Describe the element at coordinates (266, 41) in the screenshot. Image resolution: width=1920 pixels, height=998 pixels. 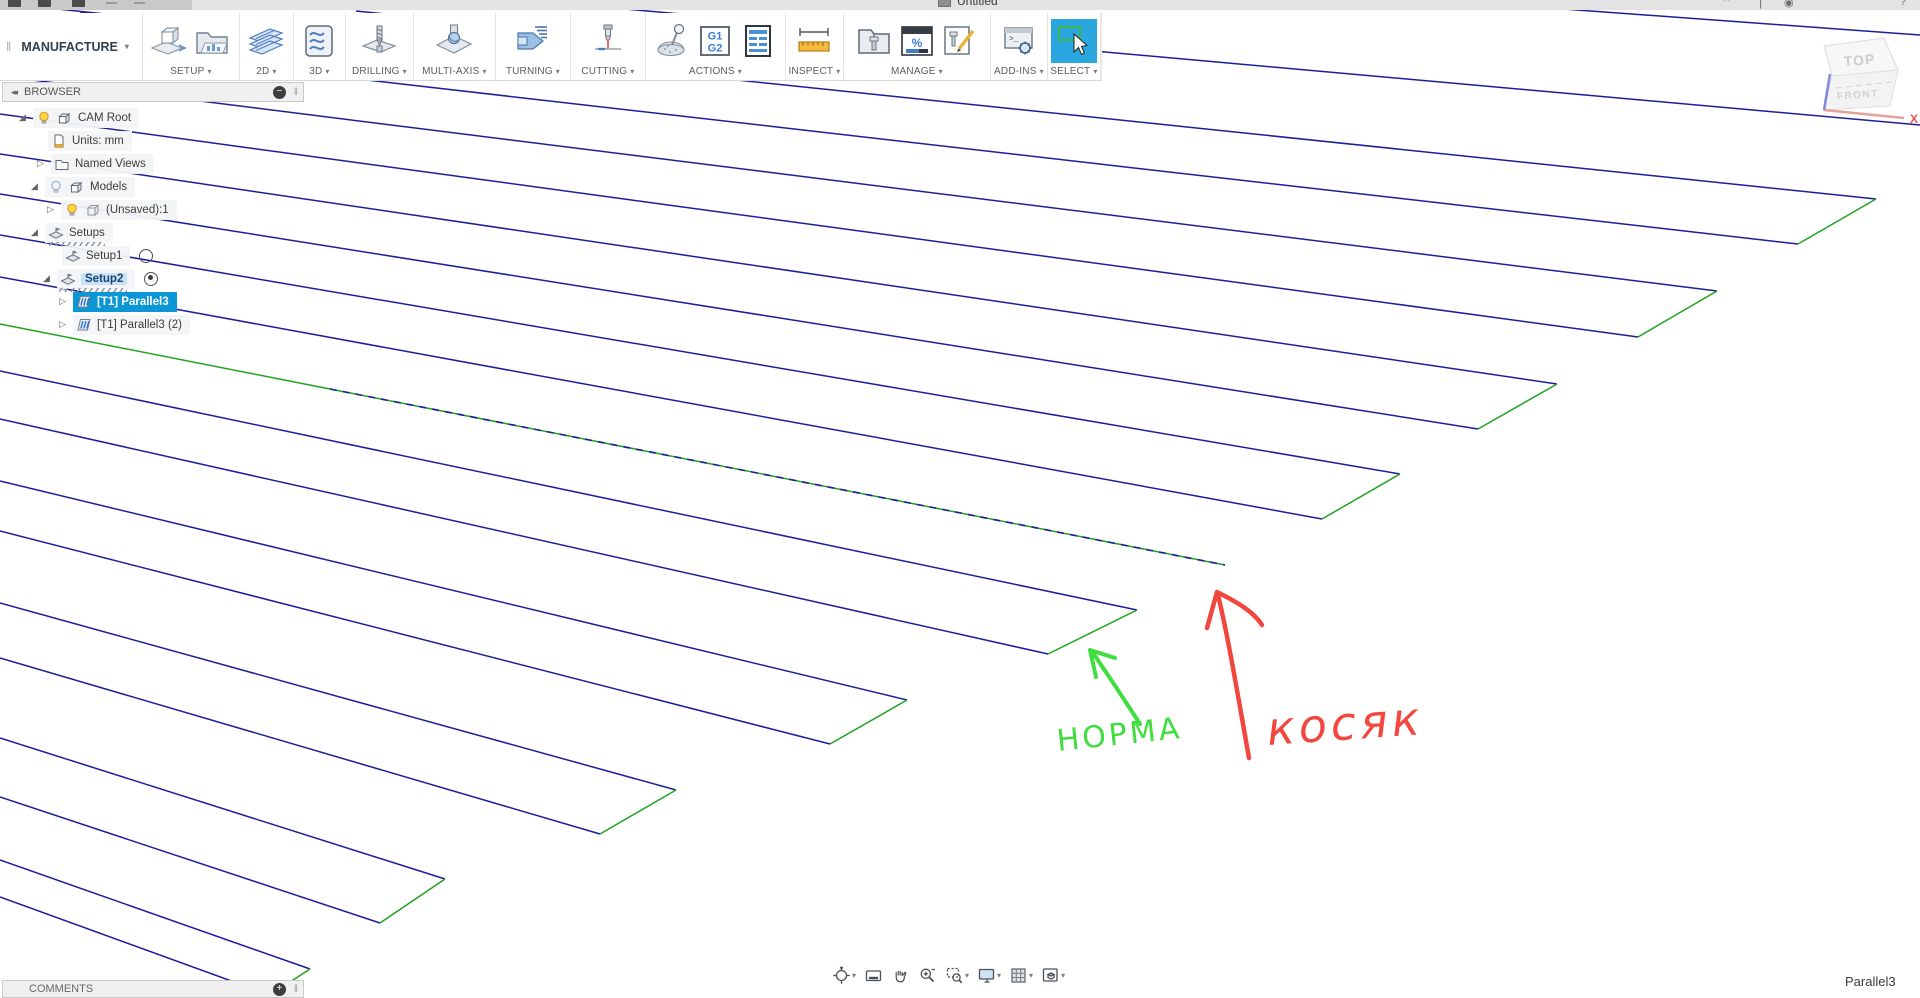
I see `2d-strategy-icon` at that location.